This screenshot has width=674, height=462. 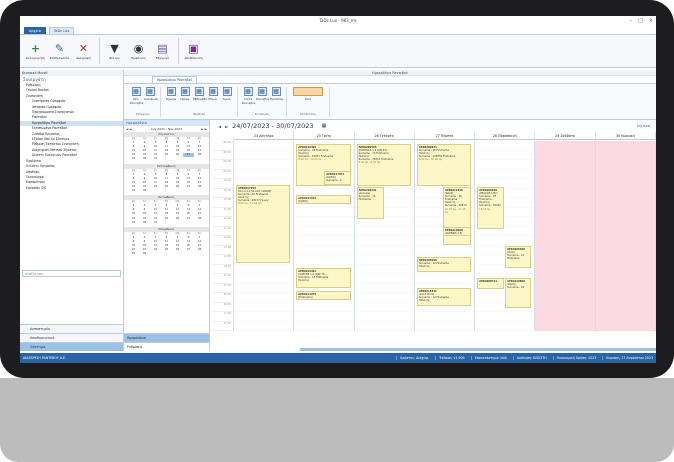 What do you see at coordinates (83, 51) in the screenshot?
I see `delete-button: ✕ Διαγραφή` at bounding box center [83, 51].